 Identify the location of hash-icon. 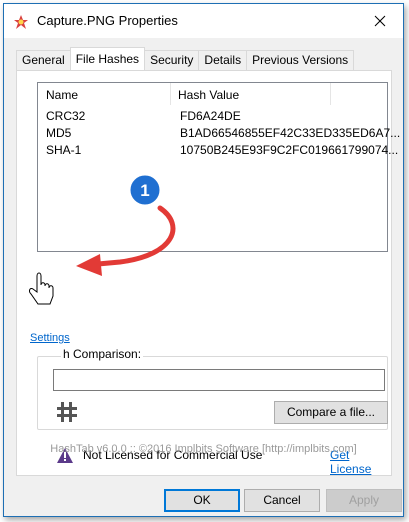
(67, 412).